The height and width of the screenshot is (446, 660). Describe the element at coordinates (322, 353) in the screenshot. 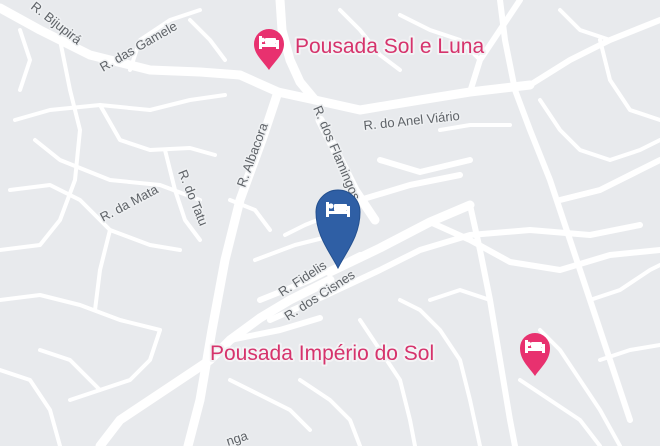

I see `poi-label-pousada-imperio-do-sol: Pousada Império do Sol` at that location.